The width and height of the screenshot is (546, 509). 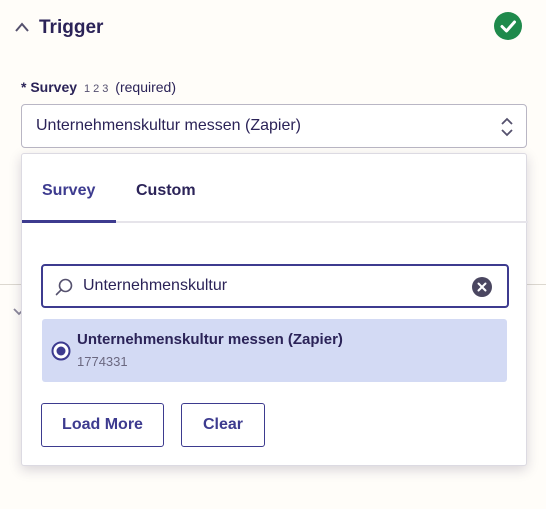 What do you see at coordinates (64, 287) in the screenshot?
I see `search-icon` at bounding box center [64, 287].